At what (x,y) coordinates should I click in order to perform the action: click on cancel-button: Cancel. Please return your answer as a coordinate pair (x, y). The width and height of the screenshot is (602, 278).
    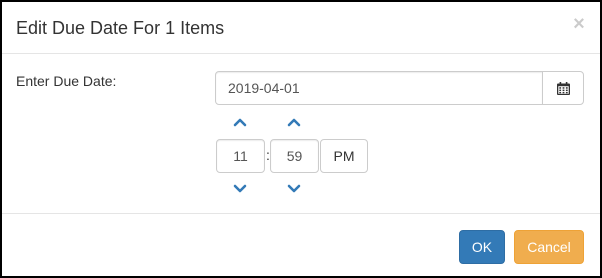
    Looking at the image, I should click on (549, 247).